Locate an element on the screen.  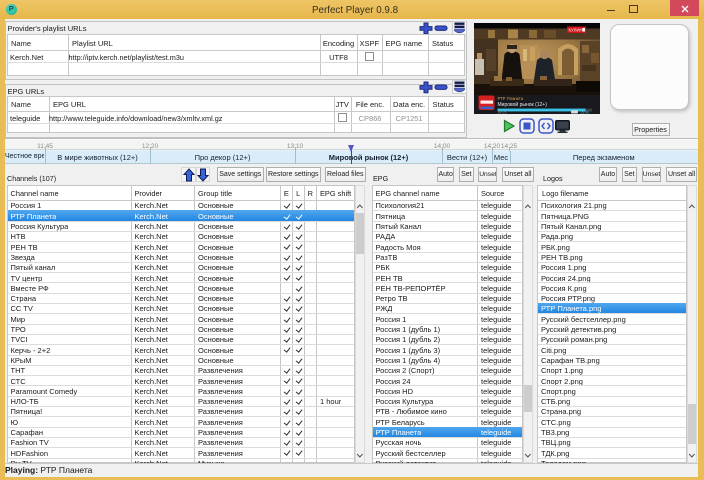
svg-text: 15:00 is located at coordinates (584, 111).